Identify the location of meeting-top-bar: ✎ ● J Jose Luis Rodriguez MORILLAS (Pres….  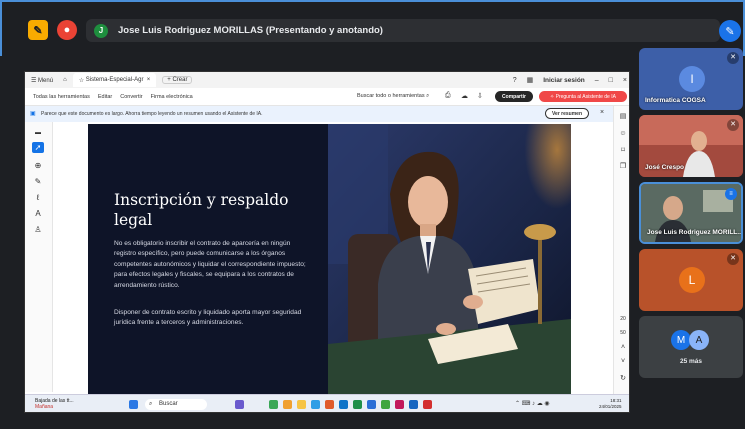
(372, 28).